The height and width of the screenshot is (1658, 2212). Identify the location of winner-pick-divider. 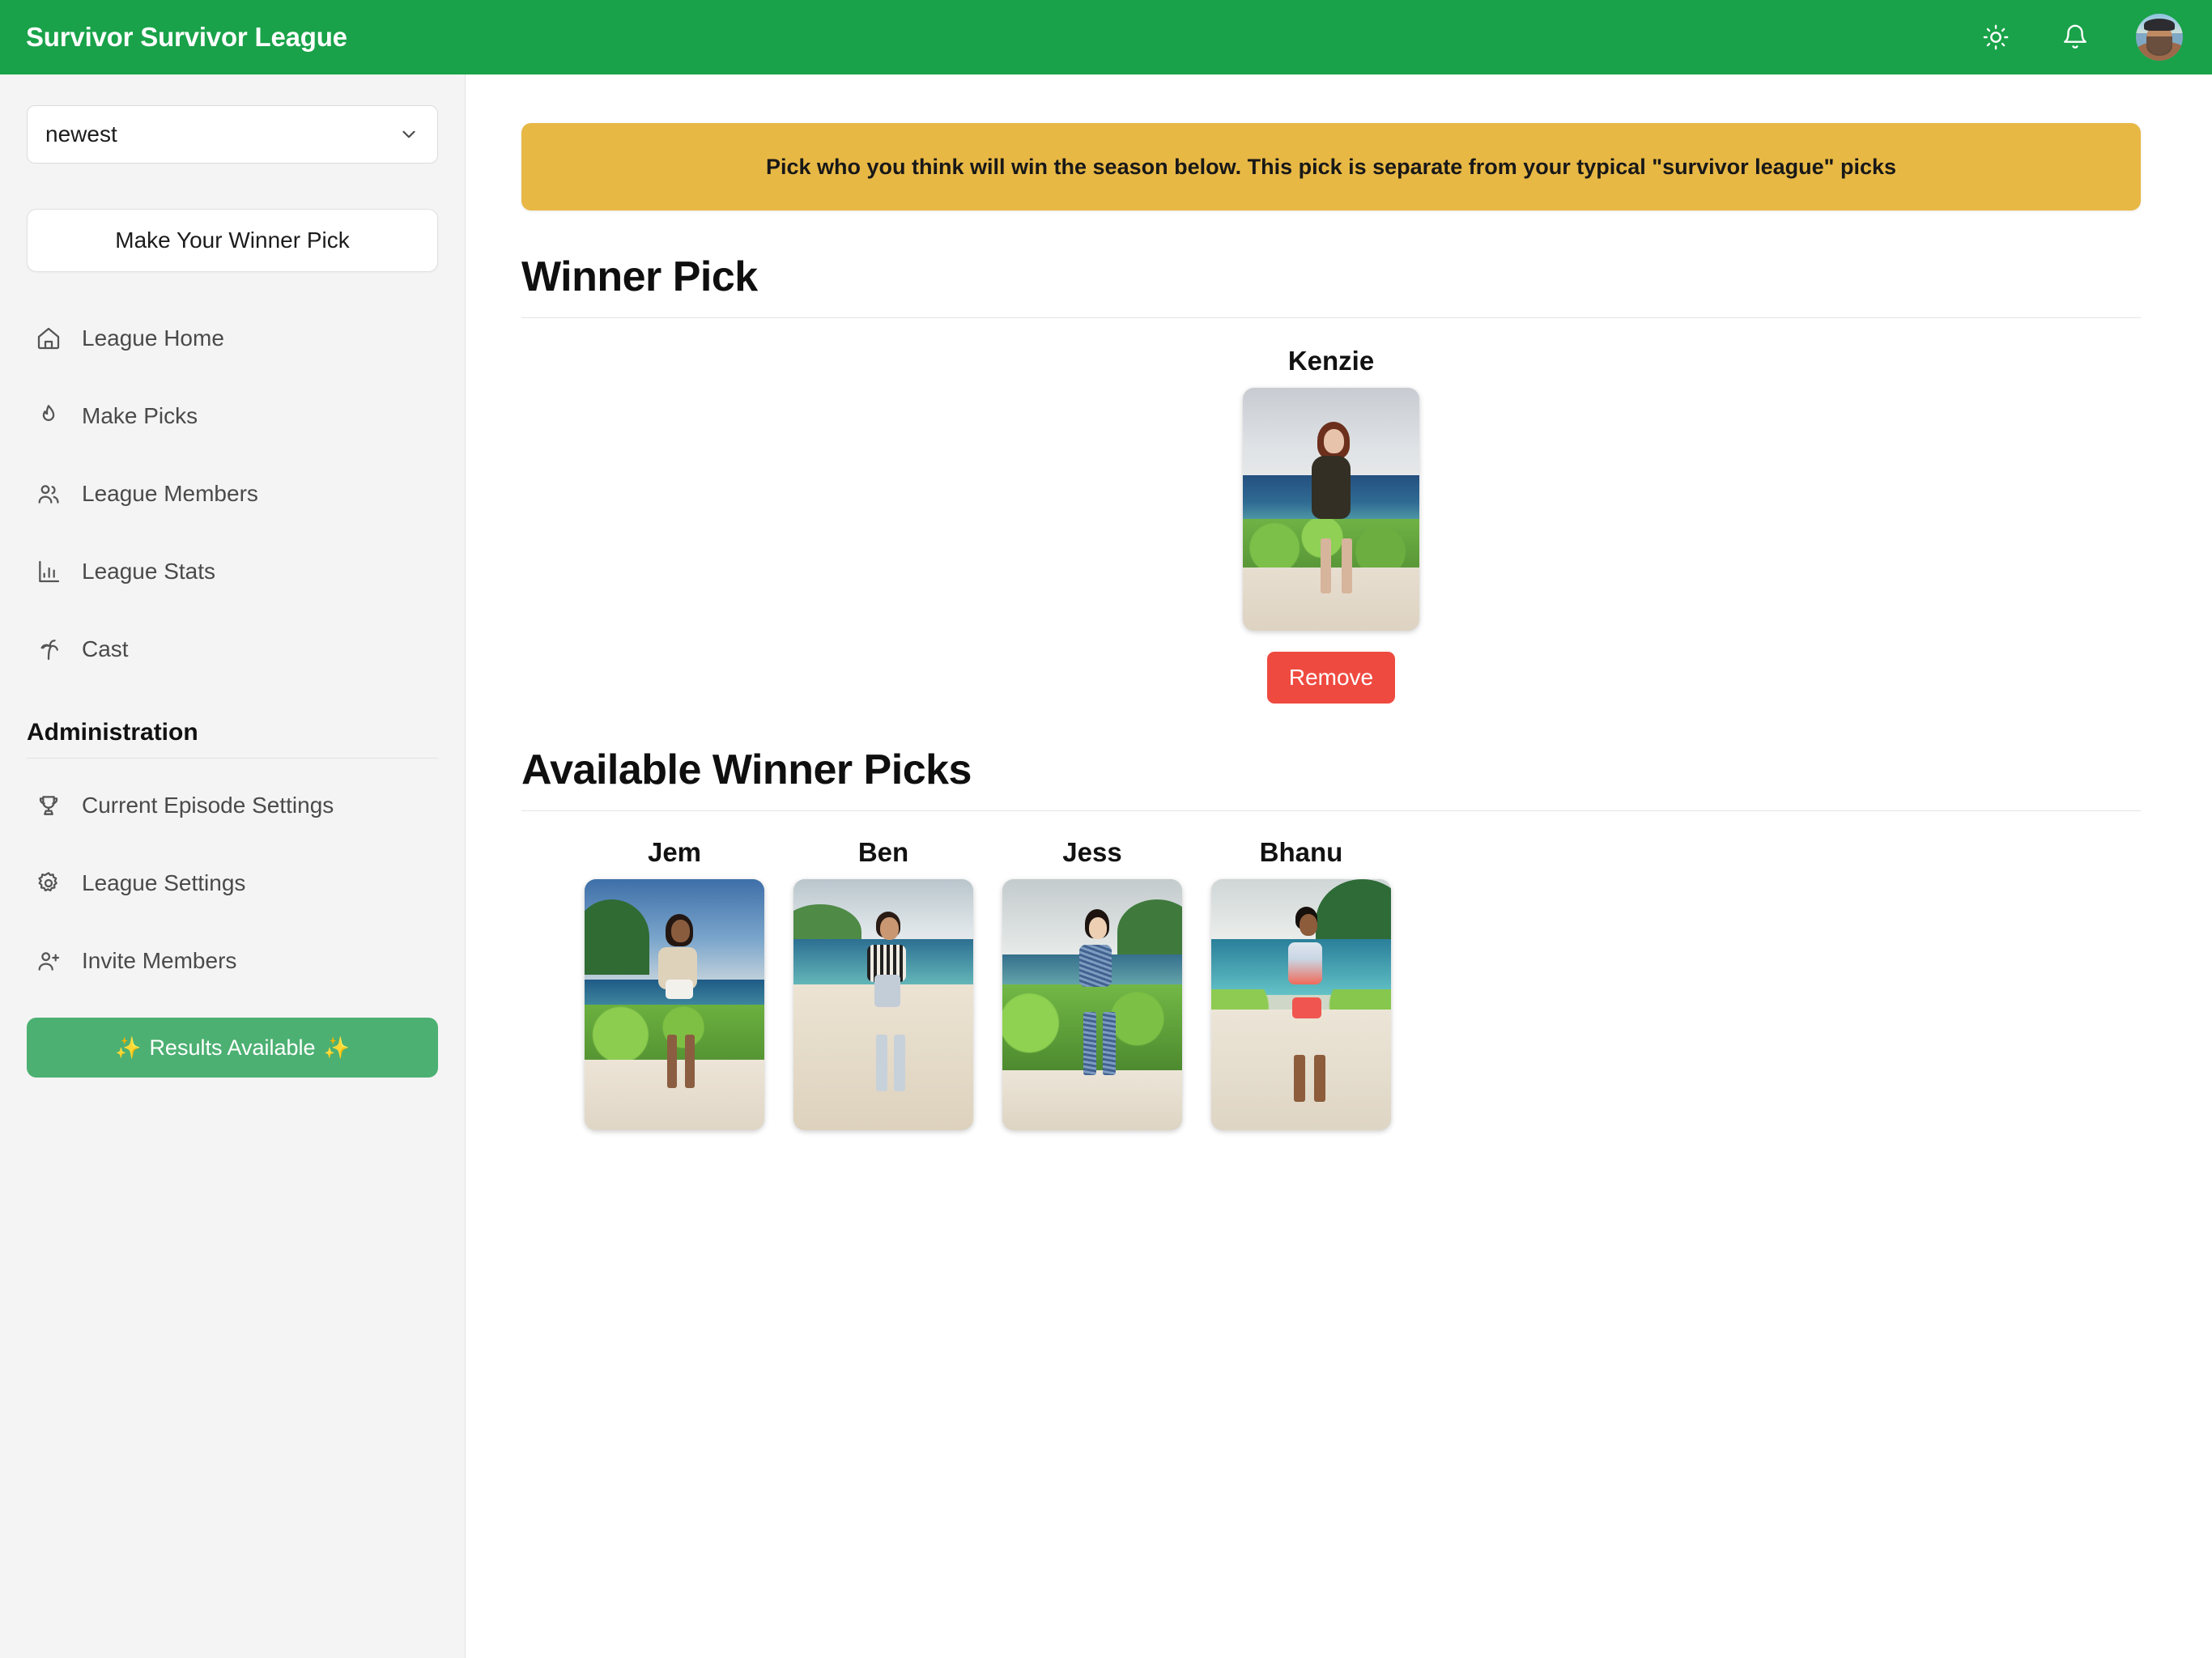
(1331, 317).